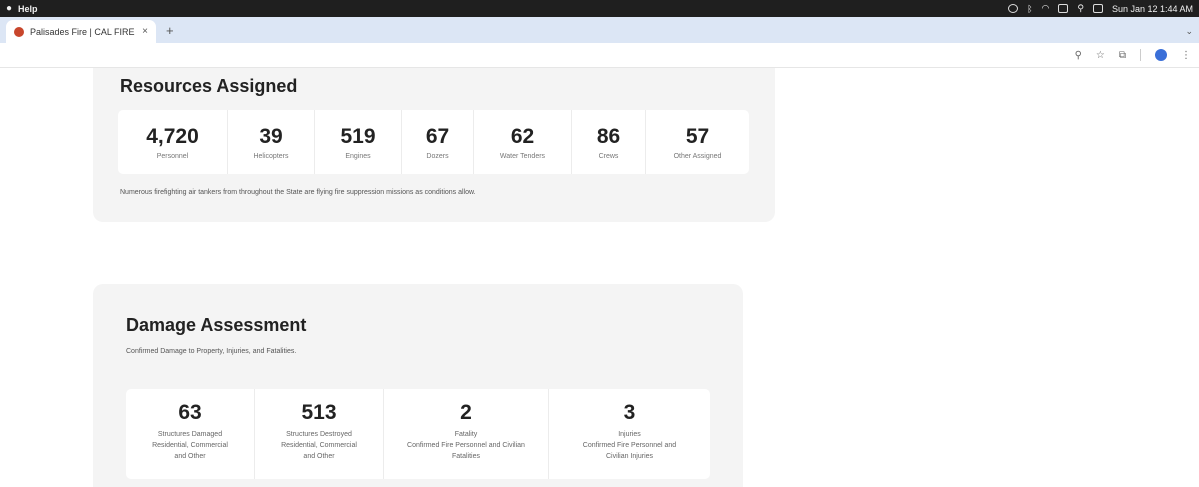 This screenshot has width=1199, height=487. What do you see at coordinates (437, 156) in the screenshot?
I see `resource-label: Dozers` at bounding box center [437, 156].